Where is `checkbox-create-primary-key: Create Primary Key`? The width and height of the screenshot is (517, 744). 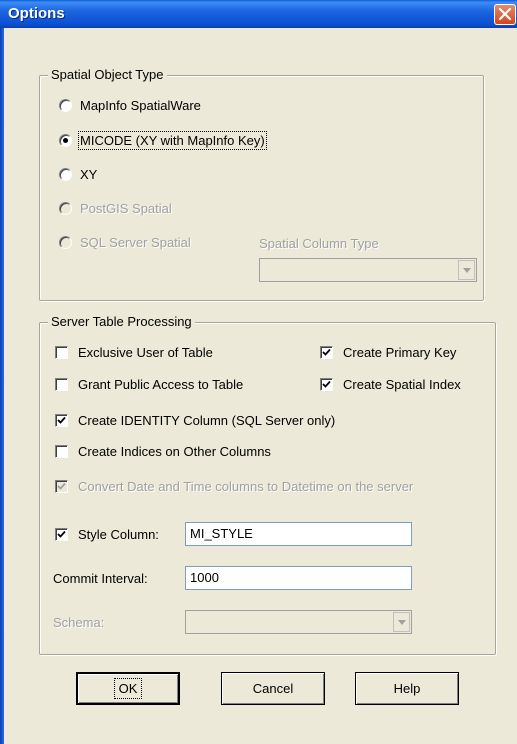 checkbox-create-primary-key: Create Primary Key is located at coordinates (388, 352).